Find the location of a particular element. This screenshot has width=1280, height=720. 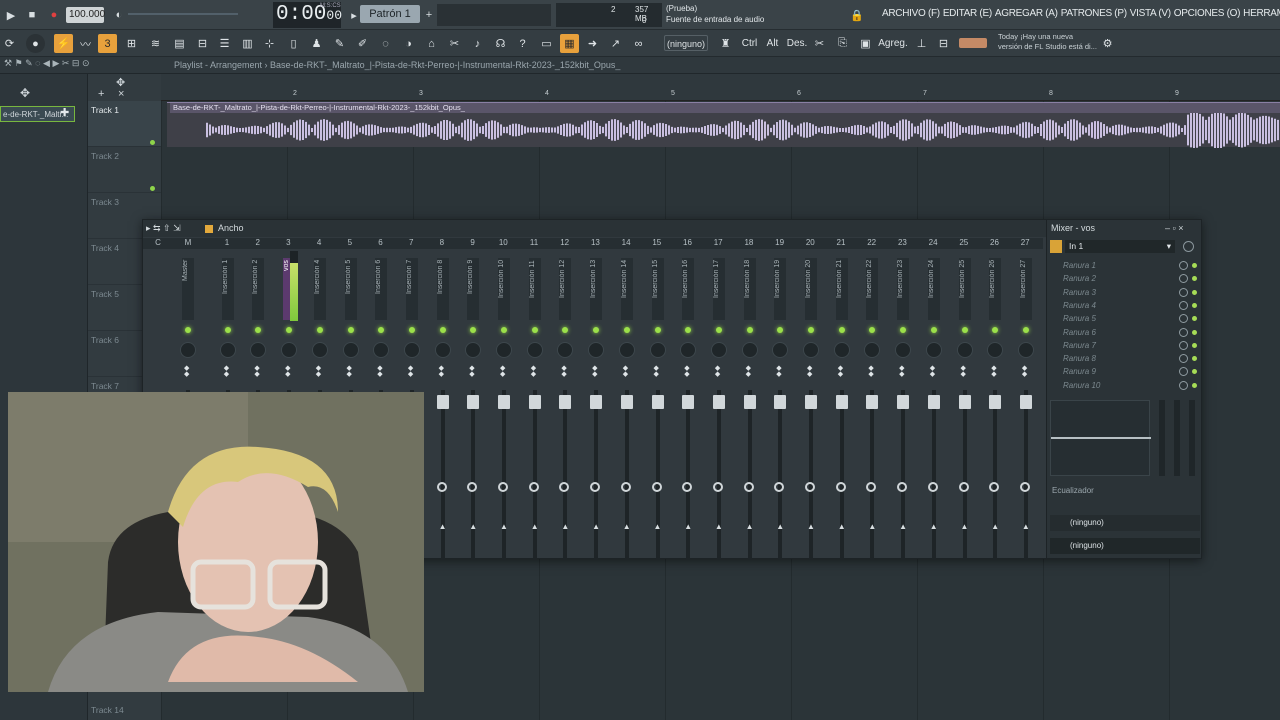

insert-slot-8: Ranura 8 is located at coordinates (1126, 358).